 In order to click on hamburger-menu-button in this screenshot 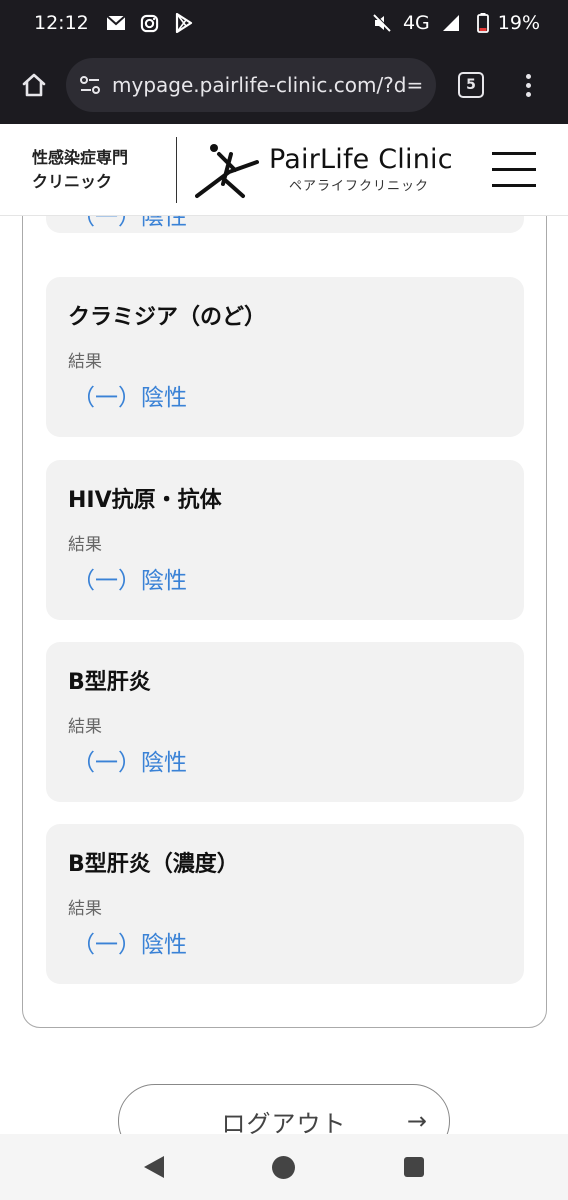, I will do `click(514, 169)`.